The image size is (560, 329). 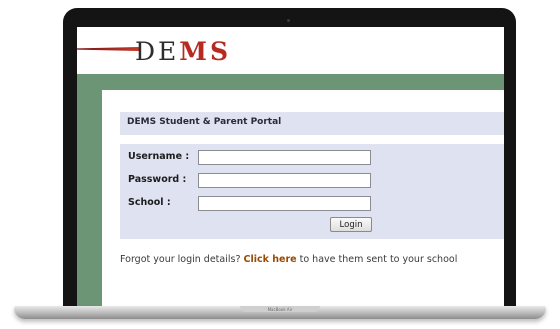 What do you see at coordinates (149, 202) in the screenshot?
I see `school-label: School :` at bounding box center [149, 202].